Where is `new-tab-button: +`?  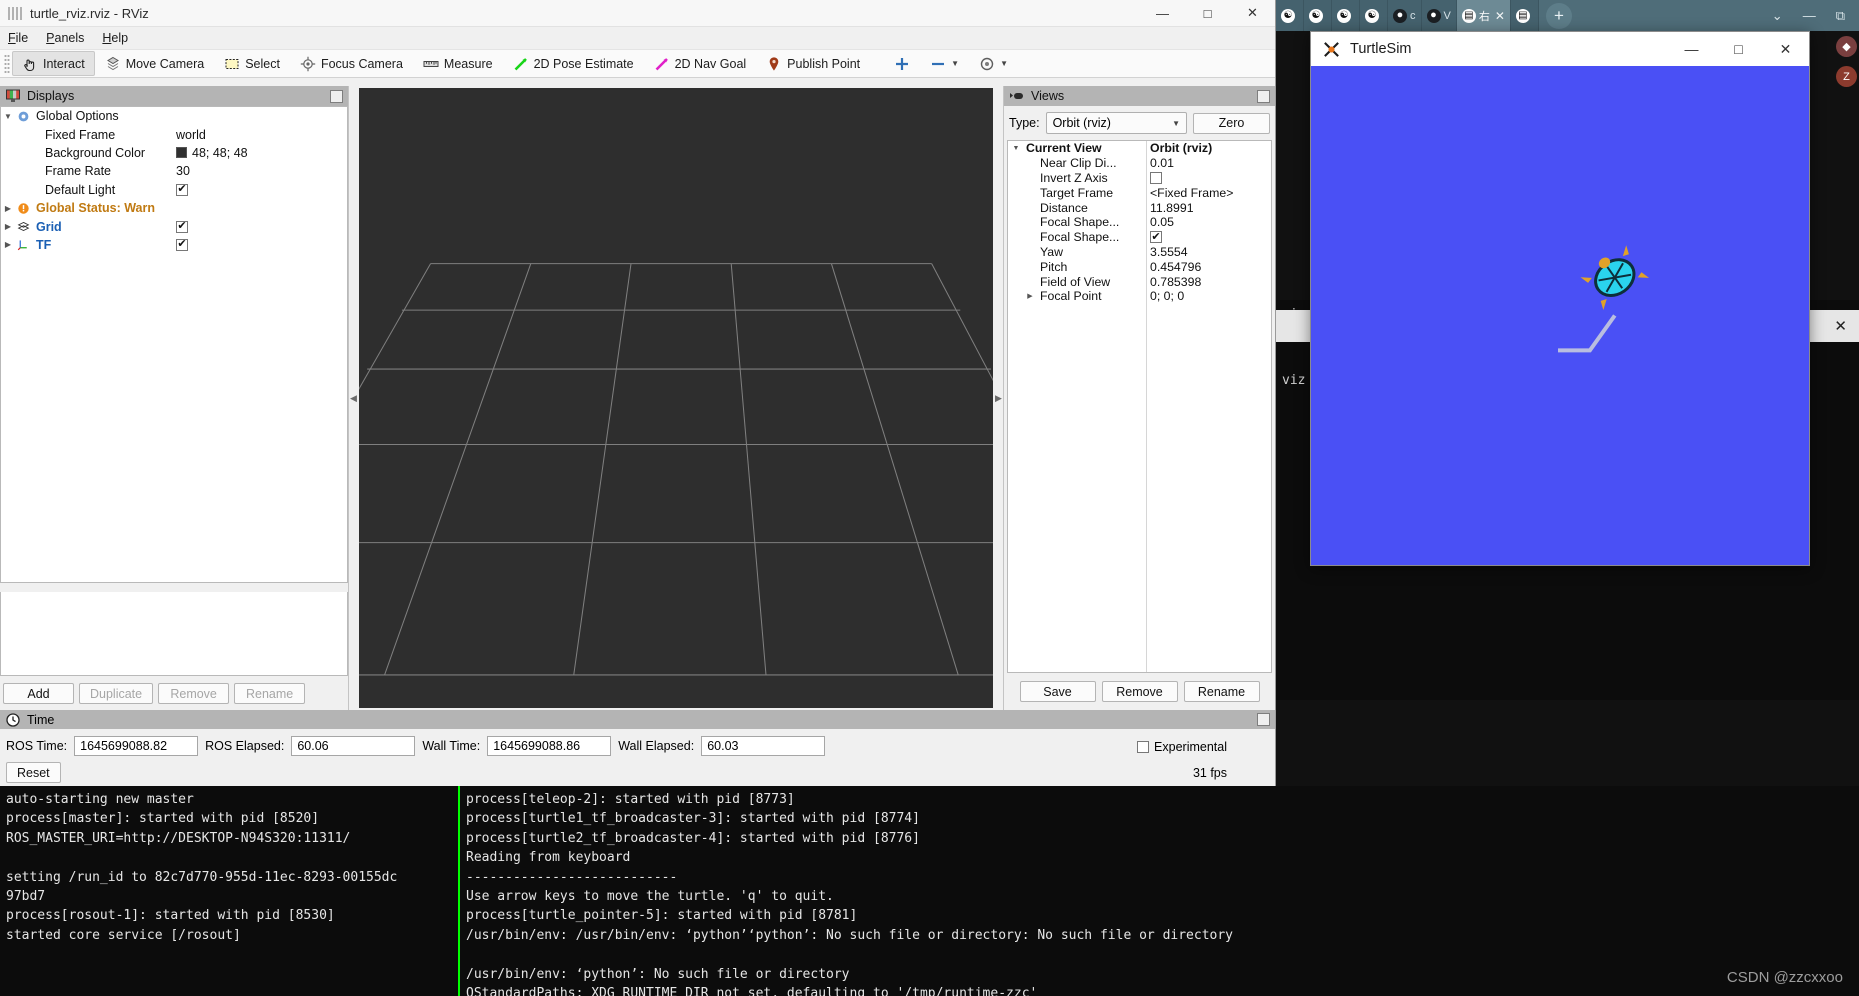 new-tab-button: + is located at coordinates (1558, 15).